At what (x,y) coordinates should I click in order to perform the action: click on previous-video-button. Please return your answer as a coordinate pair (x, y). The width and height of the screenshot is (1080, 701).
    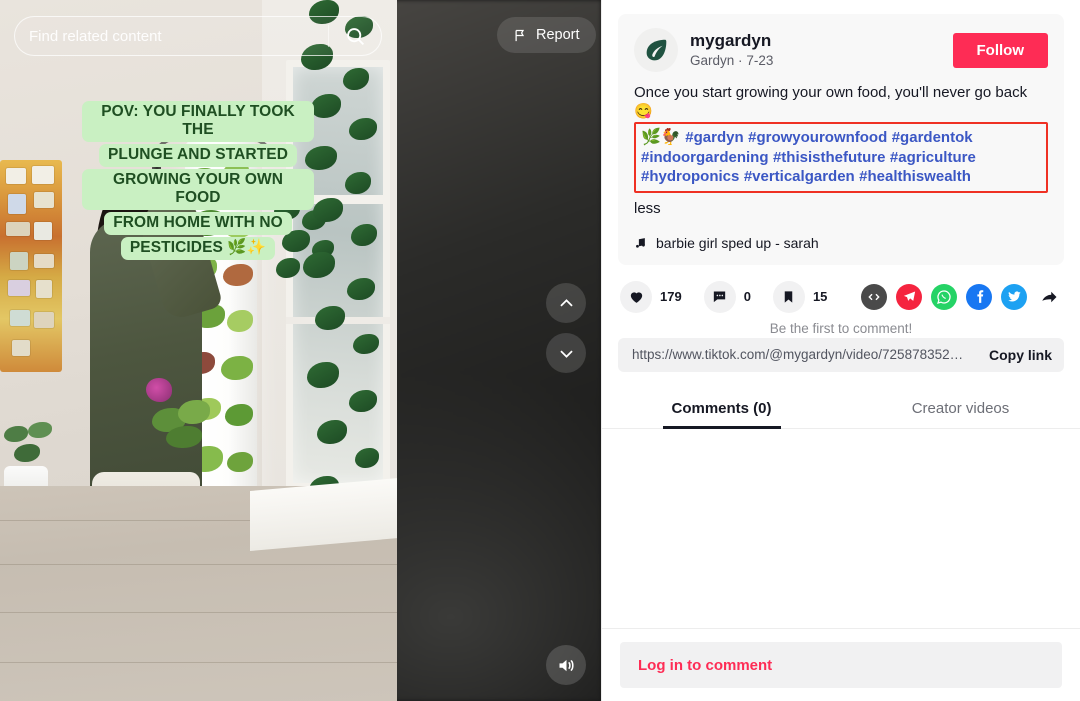
    Looking at the image, I should click on (566, 303).